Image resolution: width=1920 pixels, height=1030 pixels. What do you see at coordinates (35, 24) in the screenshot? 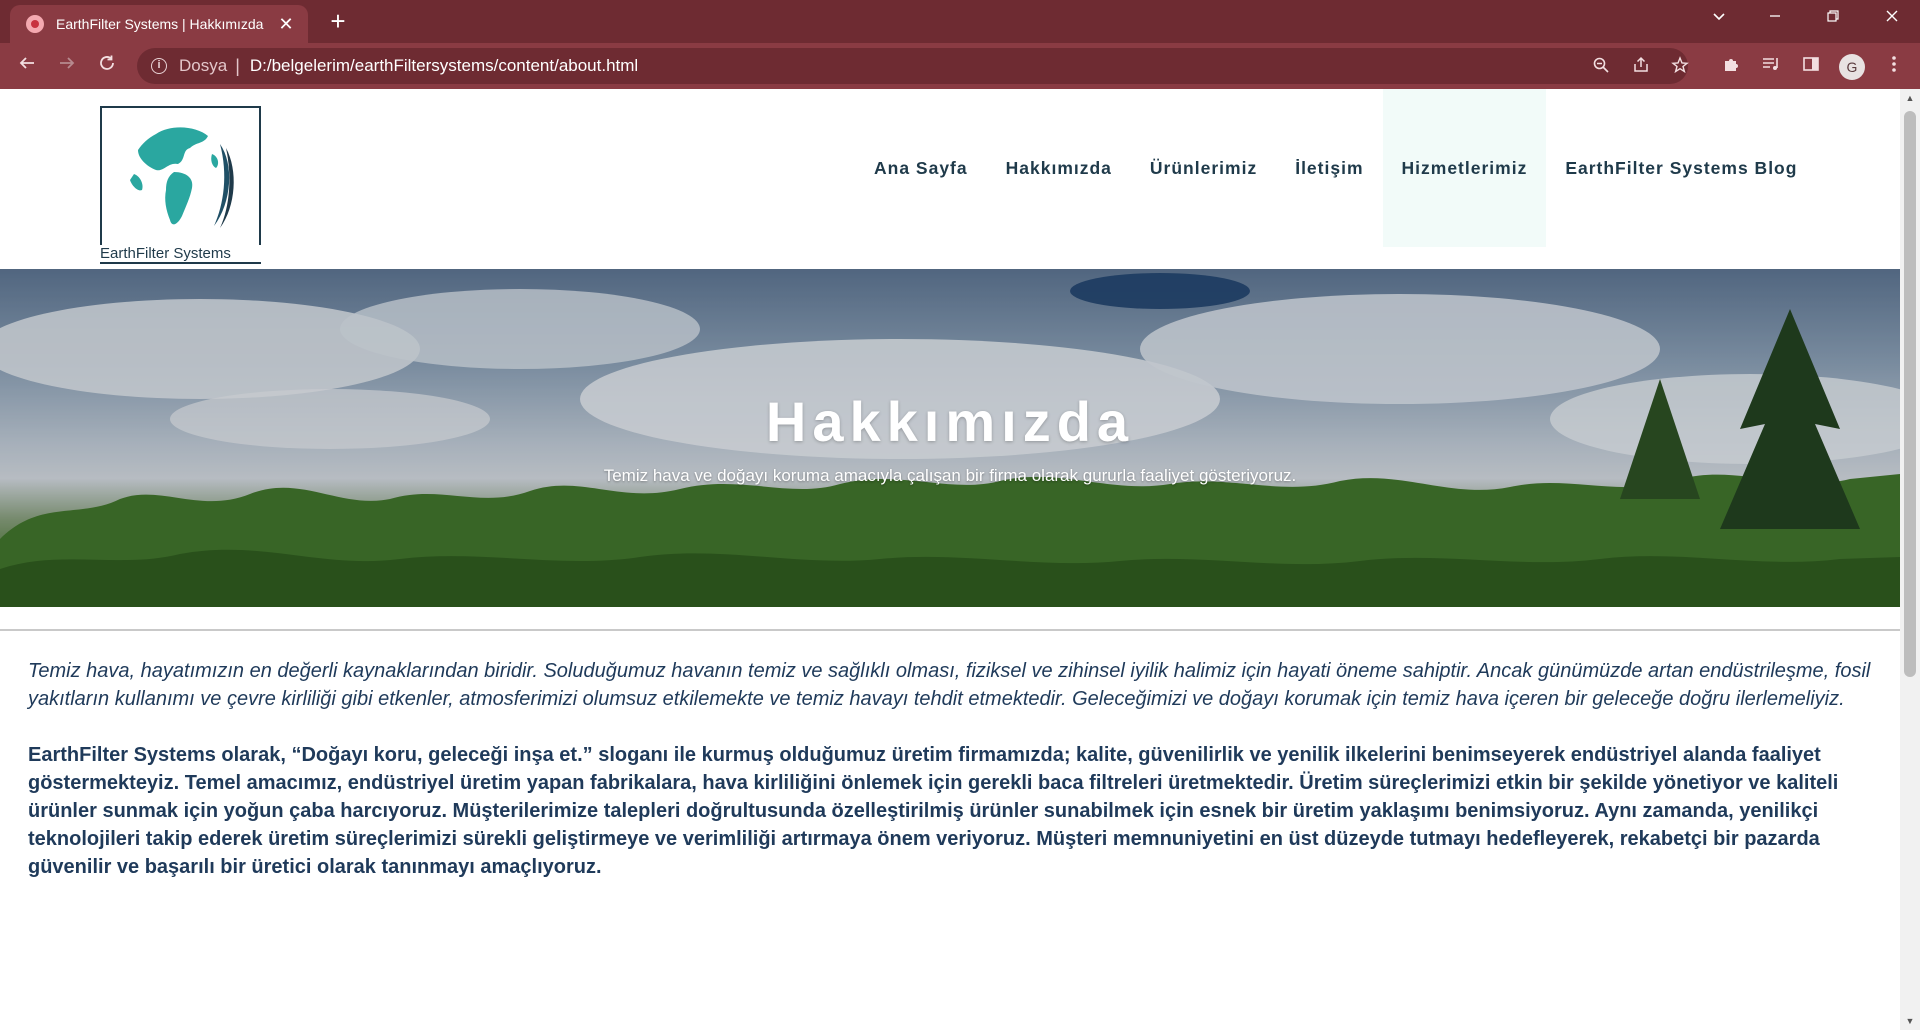
I see `favicon-icon` at bounding box center [35, 24].